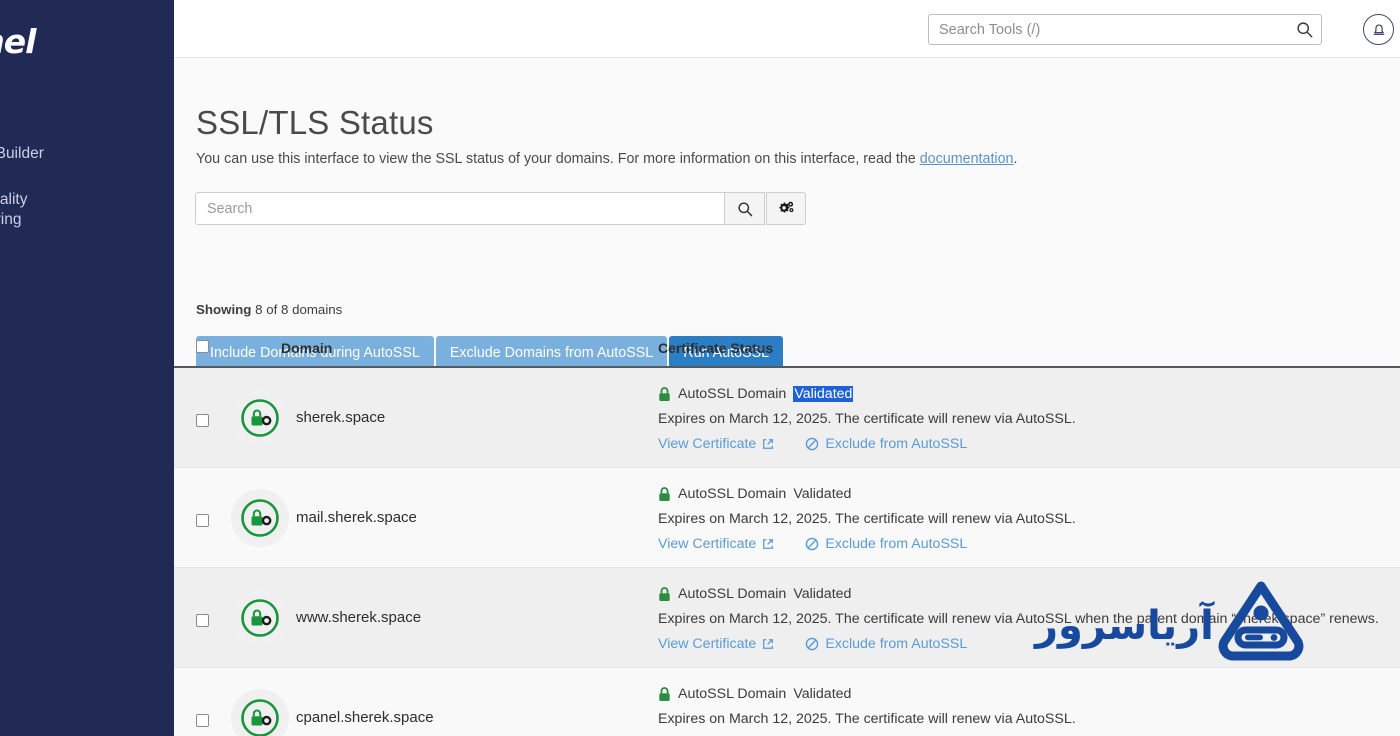 The image size is (1400, 736). I want to click on intro-text-after: ., so click(1015, 159).